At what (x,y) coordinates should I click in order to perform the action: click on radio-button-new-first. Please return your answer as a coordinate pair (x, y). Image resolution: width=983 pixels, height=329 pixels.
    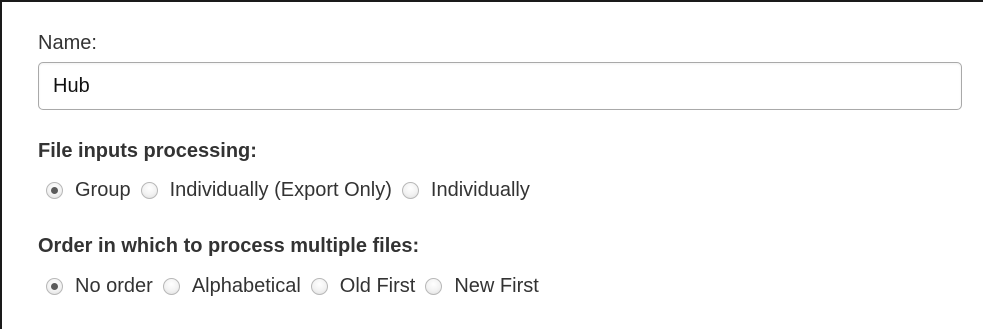
    Looking at the image, I should click on (434, 286).